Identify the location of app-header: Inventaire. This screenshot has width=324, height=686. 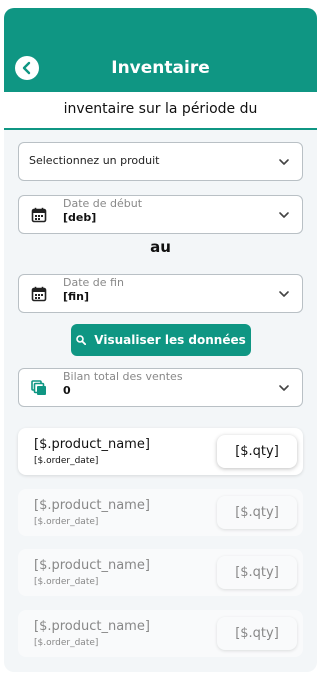
(160, 50).